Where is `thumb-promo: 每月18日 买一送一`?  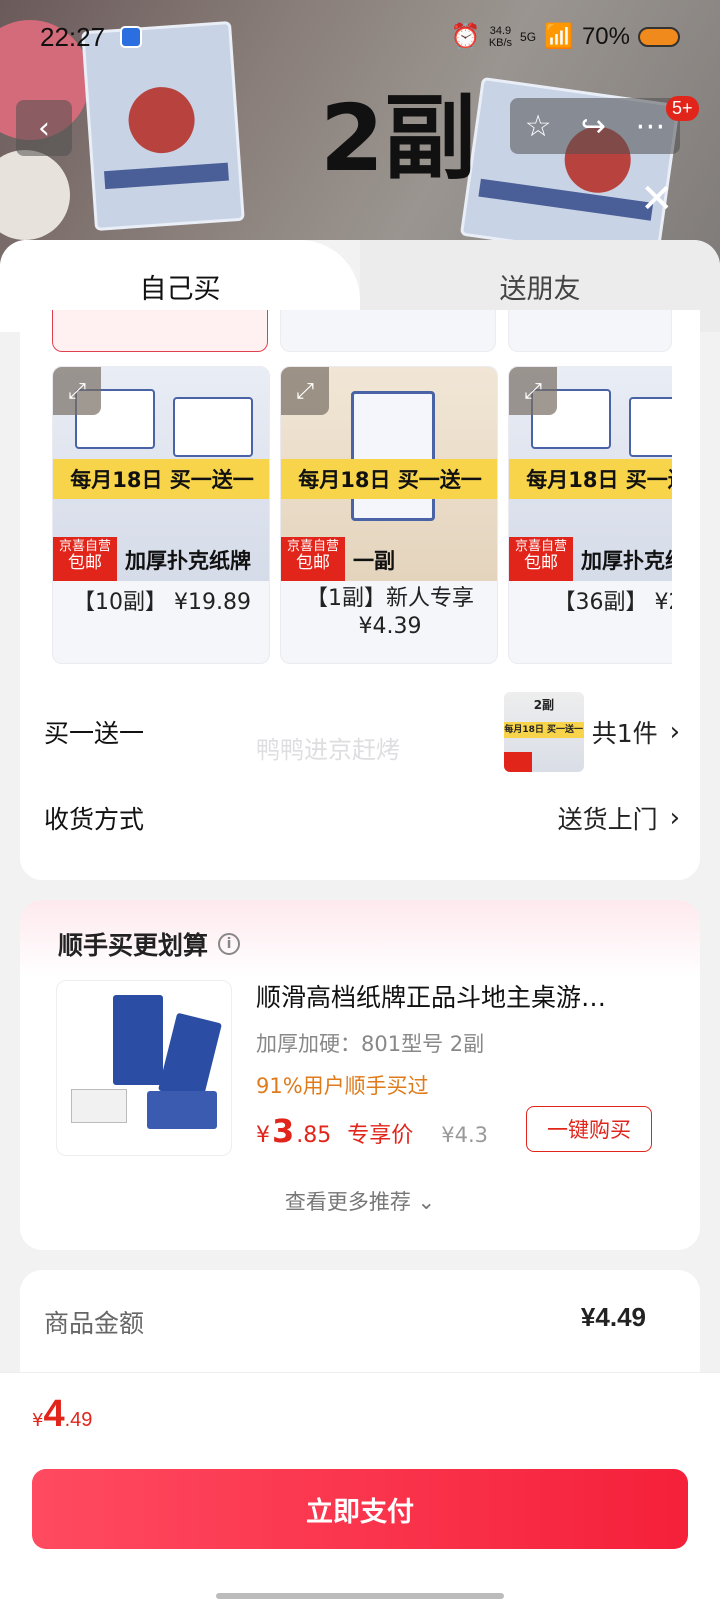
thumb-promo: 每月18日 买一送一 is located at coordinates (543, 730).